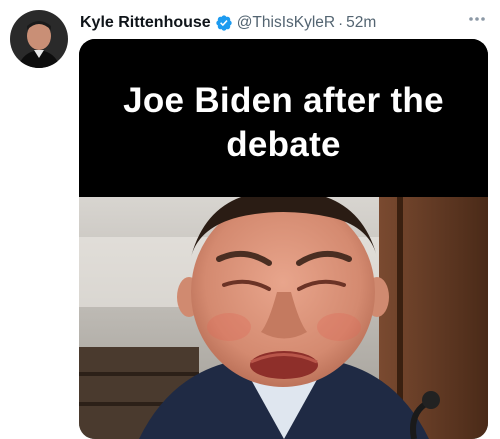 The image size is (500, 439). Describe the element at coordinates (224, 23) in the screenshot. I see `verified-badge-icon` at that location.